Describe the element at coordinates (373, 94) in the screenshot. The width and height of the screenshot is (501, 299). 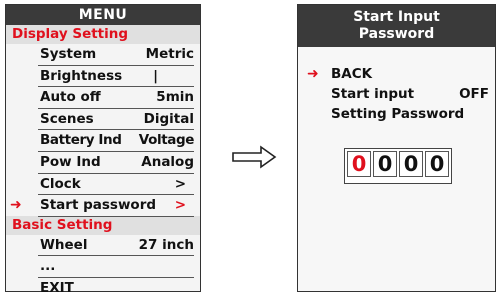
I see `password-item-label: Start input` at that location.